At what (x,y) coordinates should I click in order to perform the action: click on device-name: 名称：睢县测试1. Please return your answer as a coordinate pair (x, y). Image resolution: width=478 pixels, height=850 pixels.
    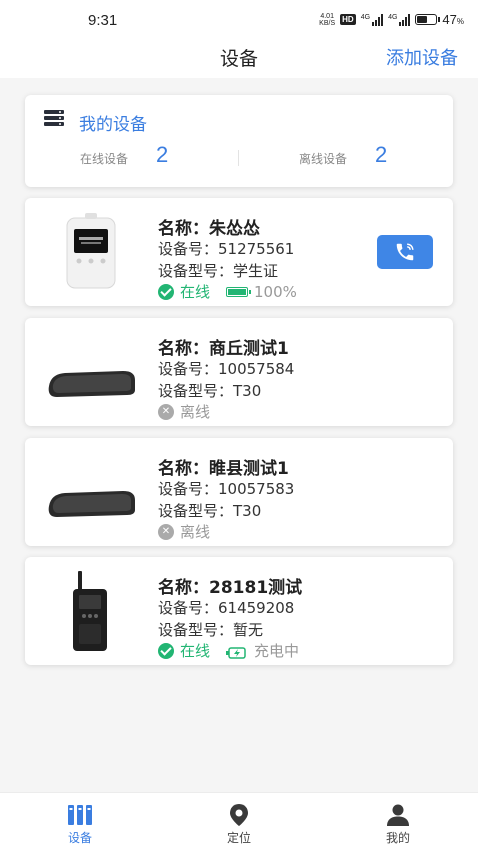
    Looking at the image, I should click on (223, 469).